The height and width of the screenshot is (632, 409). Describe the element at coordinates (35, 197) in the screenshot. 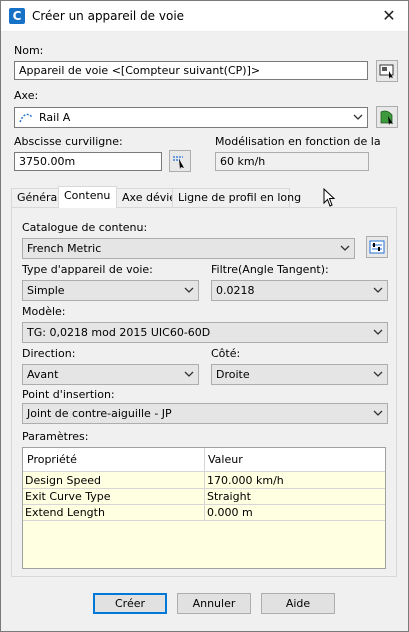

I see `tab-general: Général` at that location.